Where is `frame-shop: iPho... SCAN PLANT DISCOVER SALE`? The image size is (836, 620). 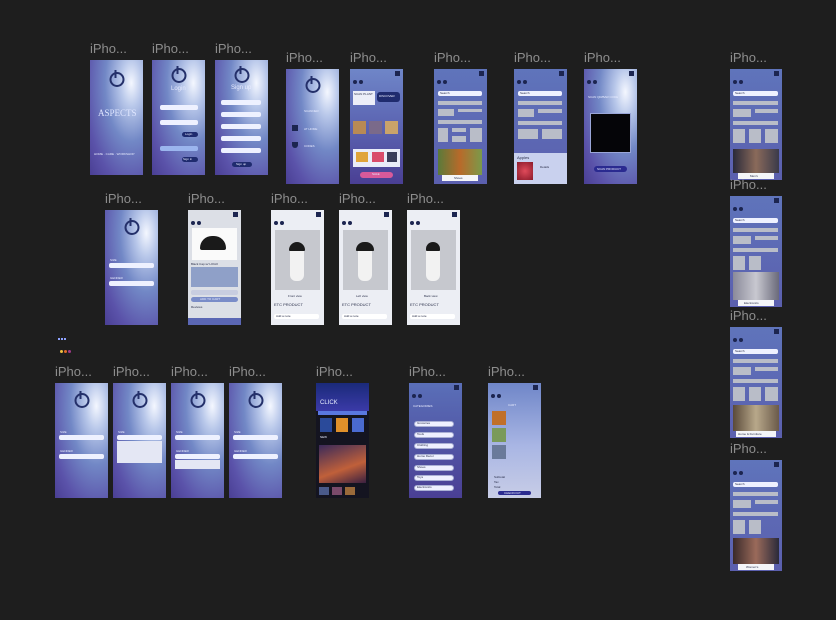 frame-shop: iPho... SCAN PLANT DISCOVER SALE is located at coordinates (376, 117).